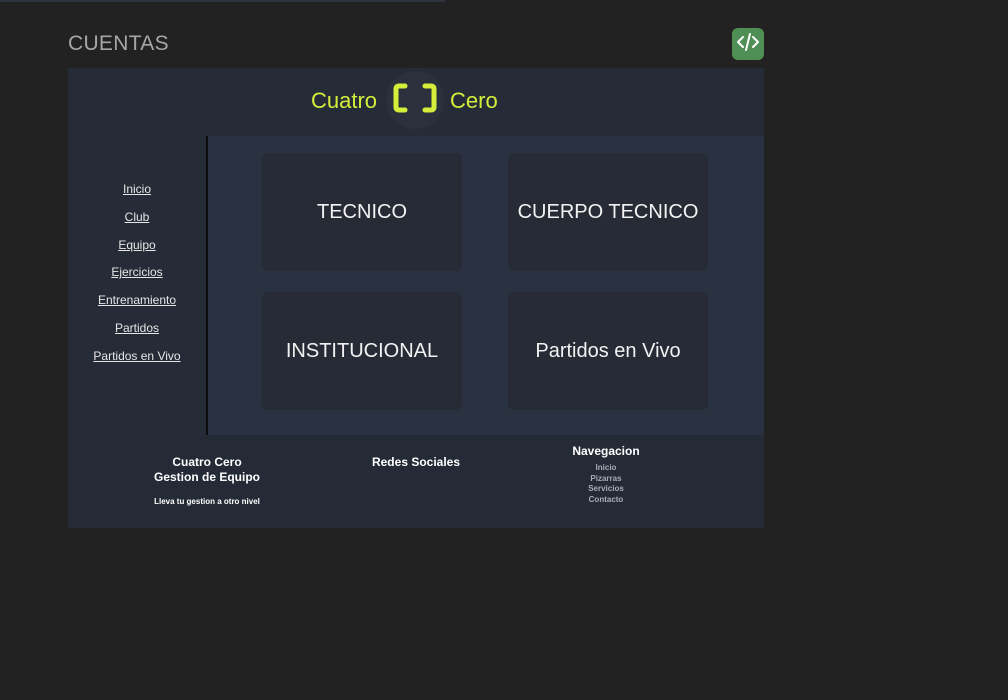 Image resolution: width=1008 pixels, height=700 pixels. Describe the element at coordinates (608, 351) in the screenshot. I see `card-partidos-en-vivo: Partidos en Vivo` at that location.